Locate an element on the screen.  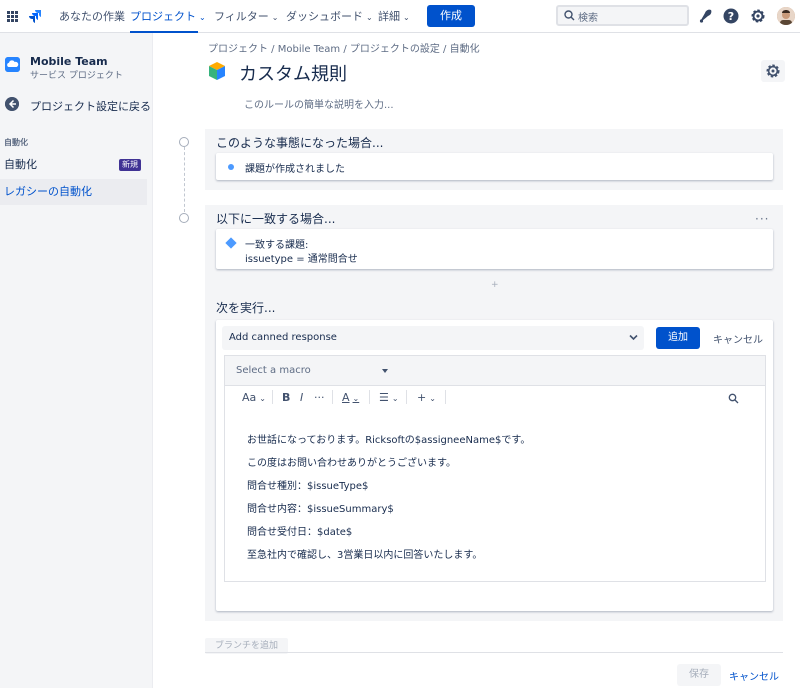
avatar-face-icon is located at coordinates (786, 16).